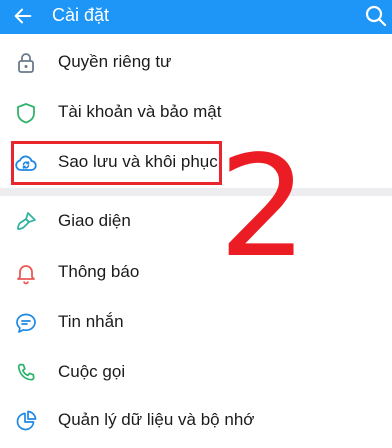 This screenshot has width=392, height=448. What do you see at coordinates (115, 61) in the screenshot?
I see `settings-item-label: Quyền riêng tư` at bounding box center [115, 61].